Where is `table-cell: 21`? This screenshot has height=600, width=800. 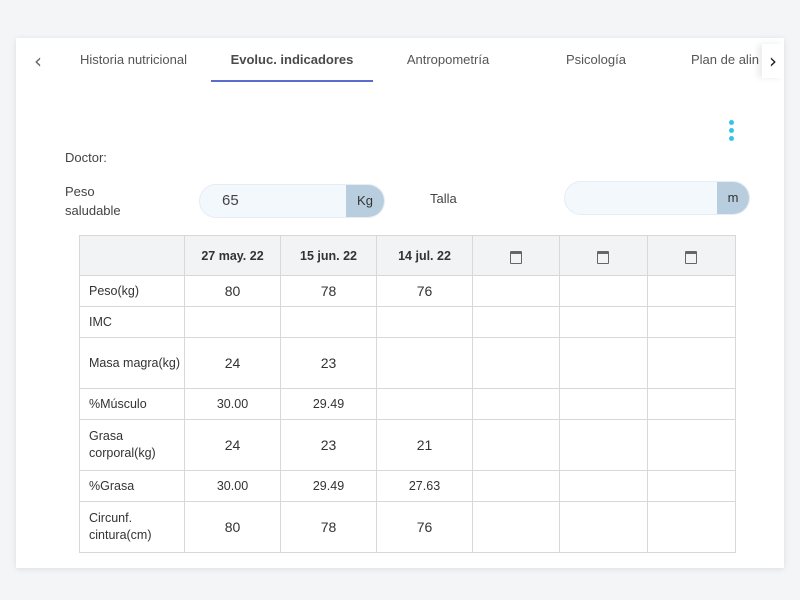 table-cell: 21 is located at coordinates (424, 445).